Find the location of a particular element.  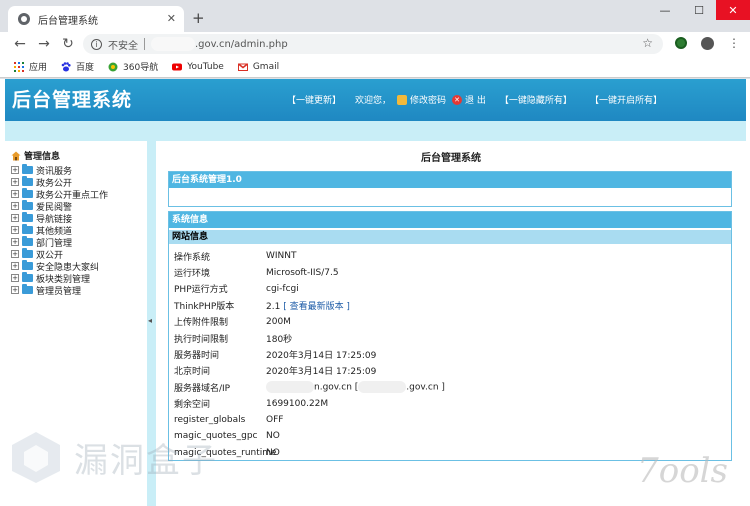

watermark-left-text: 漏洞盒子 is located at coordinates (146, 460).